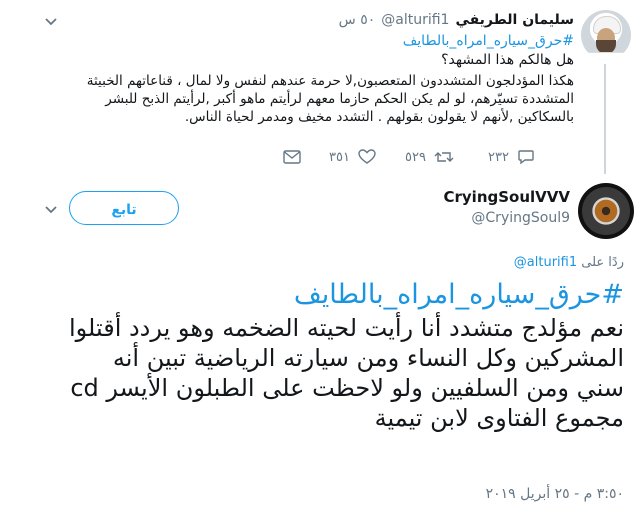 The width and height of the screenshot is (640, 520). I want to click on reply-chevron-down-icon, so click(51, 210).